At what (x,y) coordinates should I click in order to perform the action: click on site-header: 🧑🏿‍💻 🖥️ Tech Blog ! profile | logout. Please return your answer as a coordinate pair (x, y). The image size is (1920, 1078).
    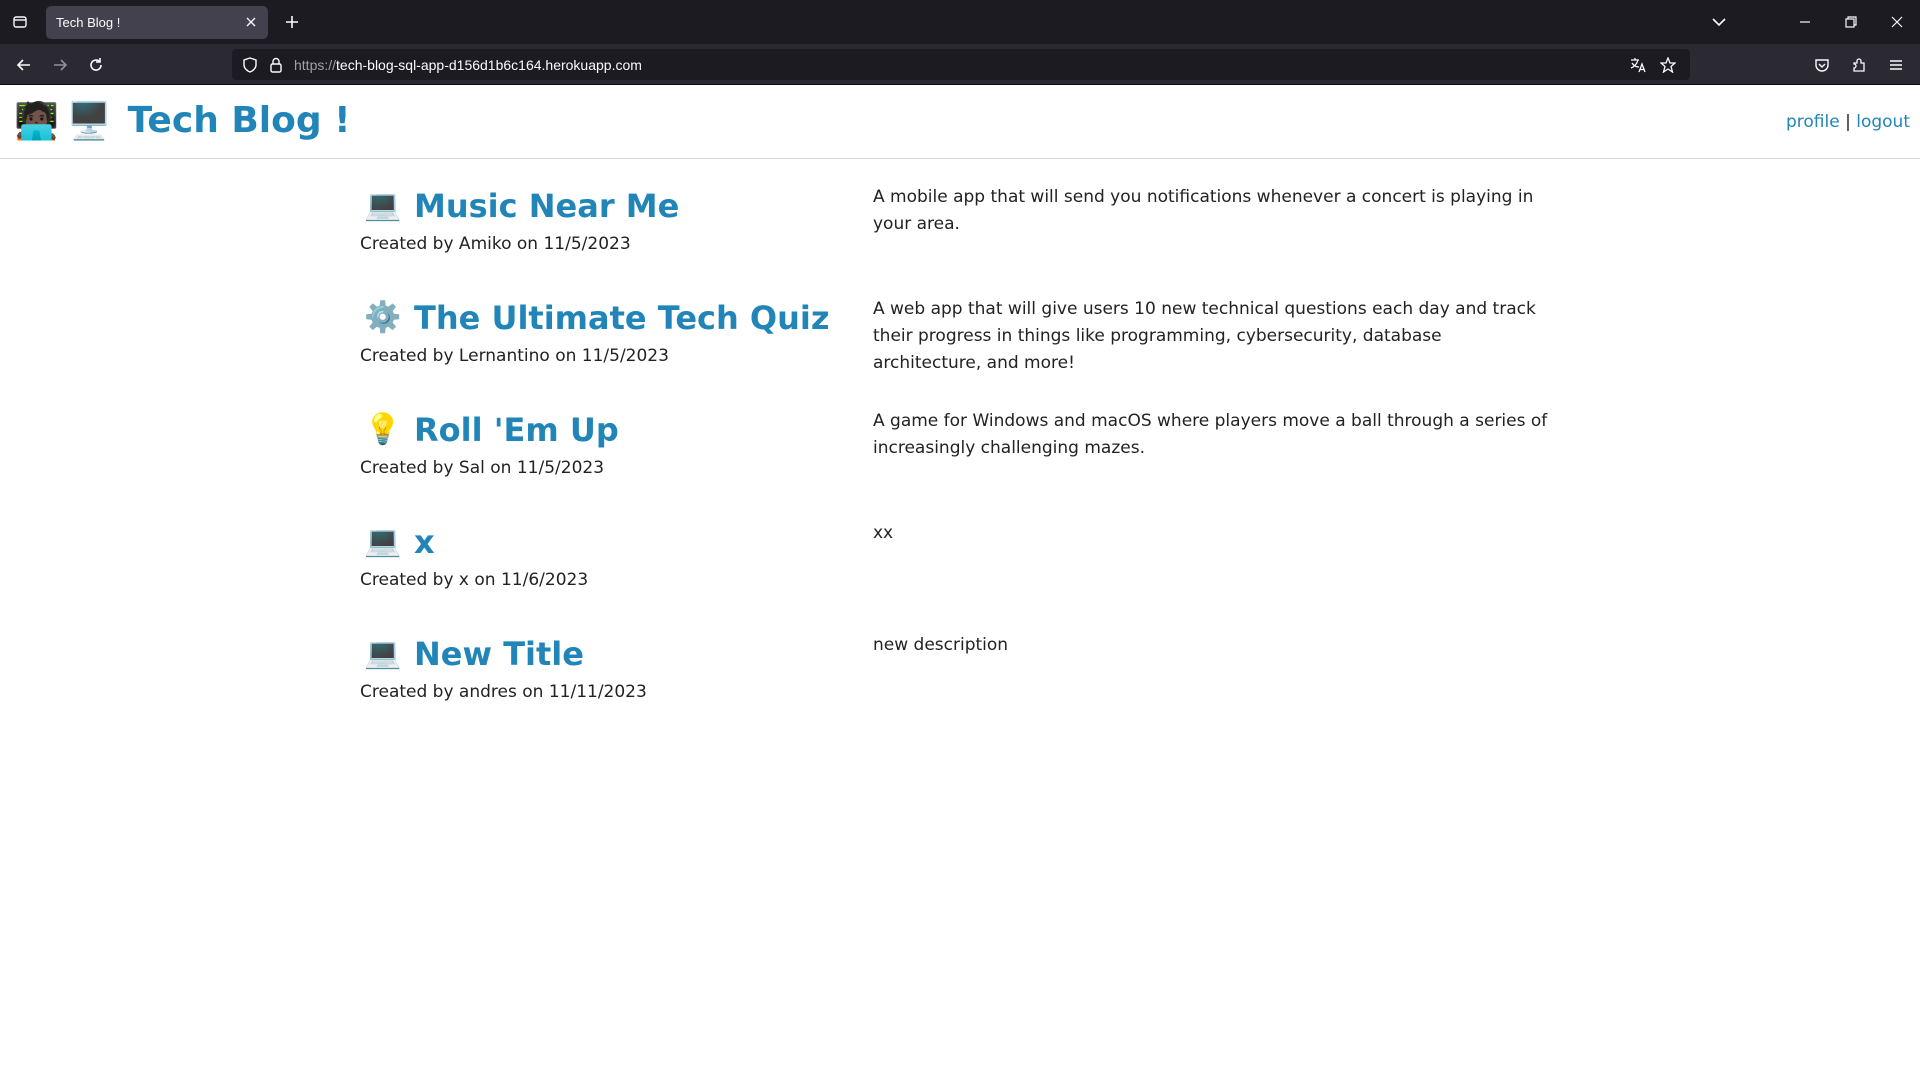
    Looking at the image, I should click on (960, 122).